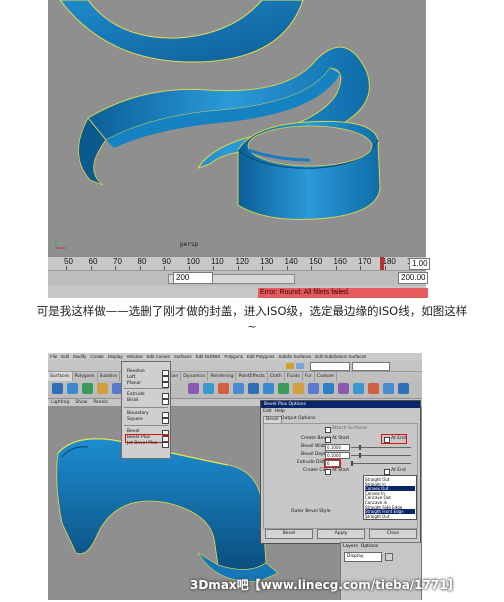 This screenshot has width=504, height=602. Describe the element at coordinates (267, 411) in the screenshot. I see `menu-edit: Edit` at that location.